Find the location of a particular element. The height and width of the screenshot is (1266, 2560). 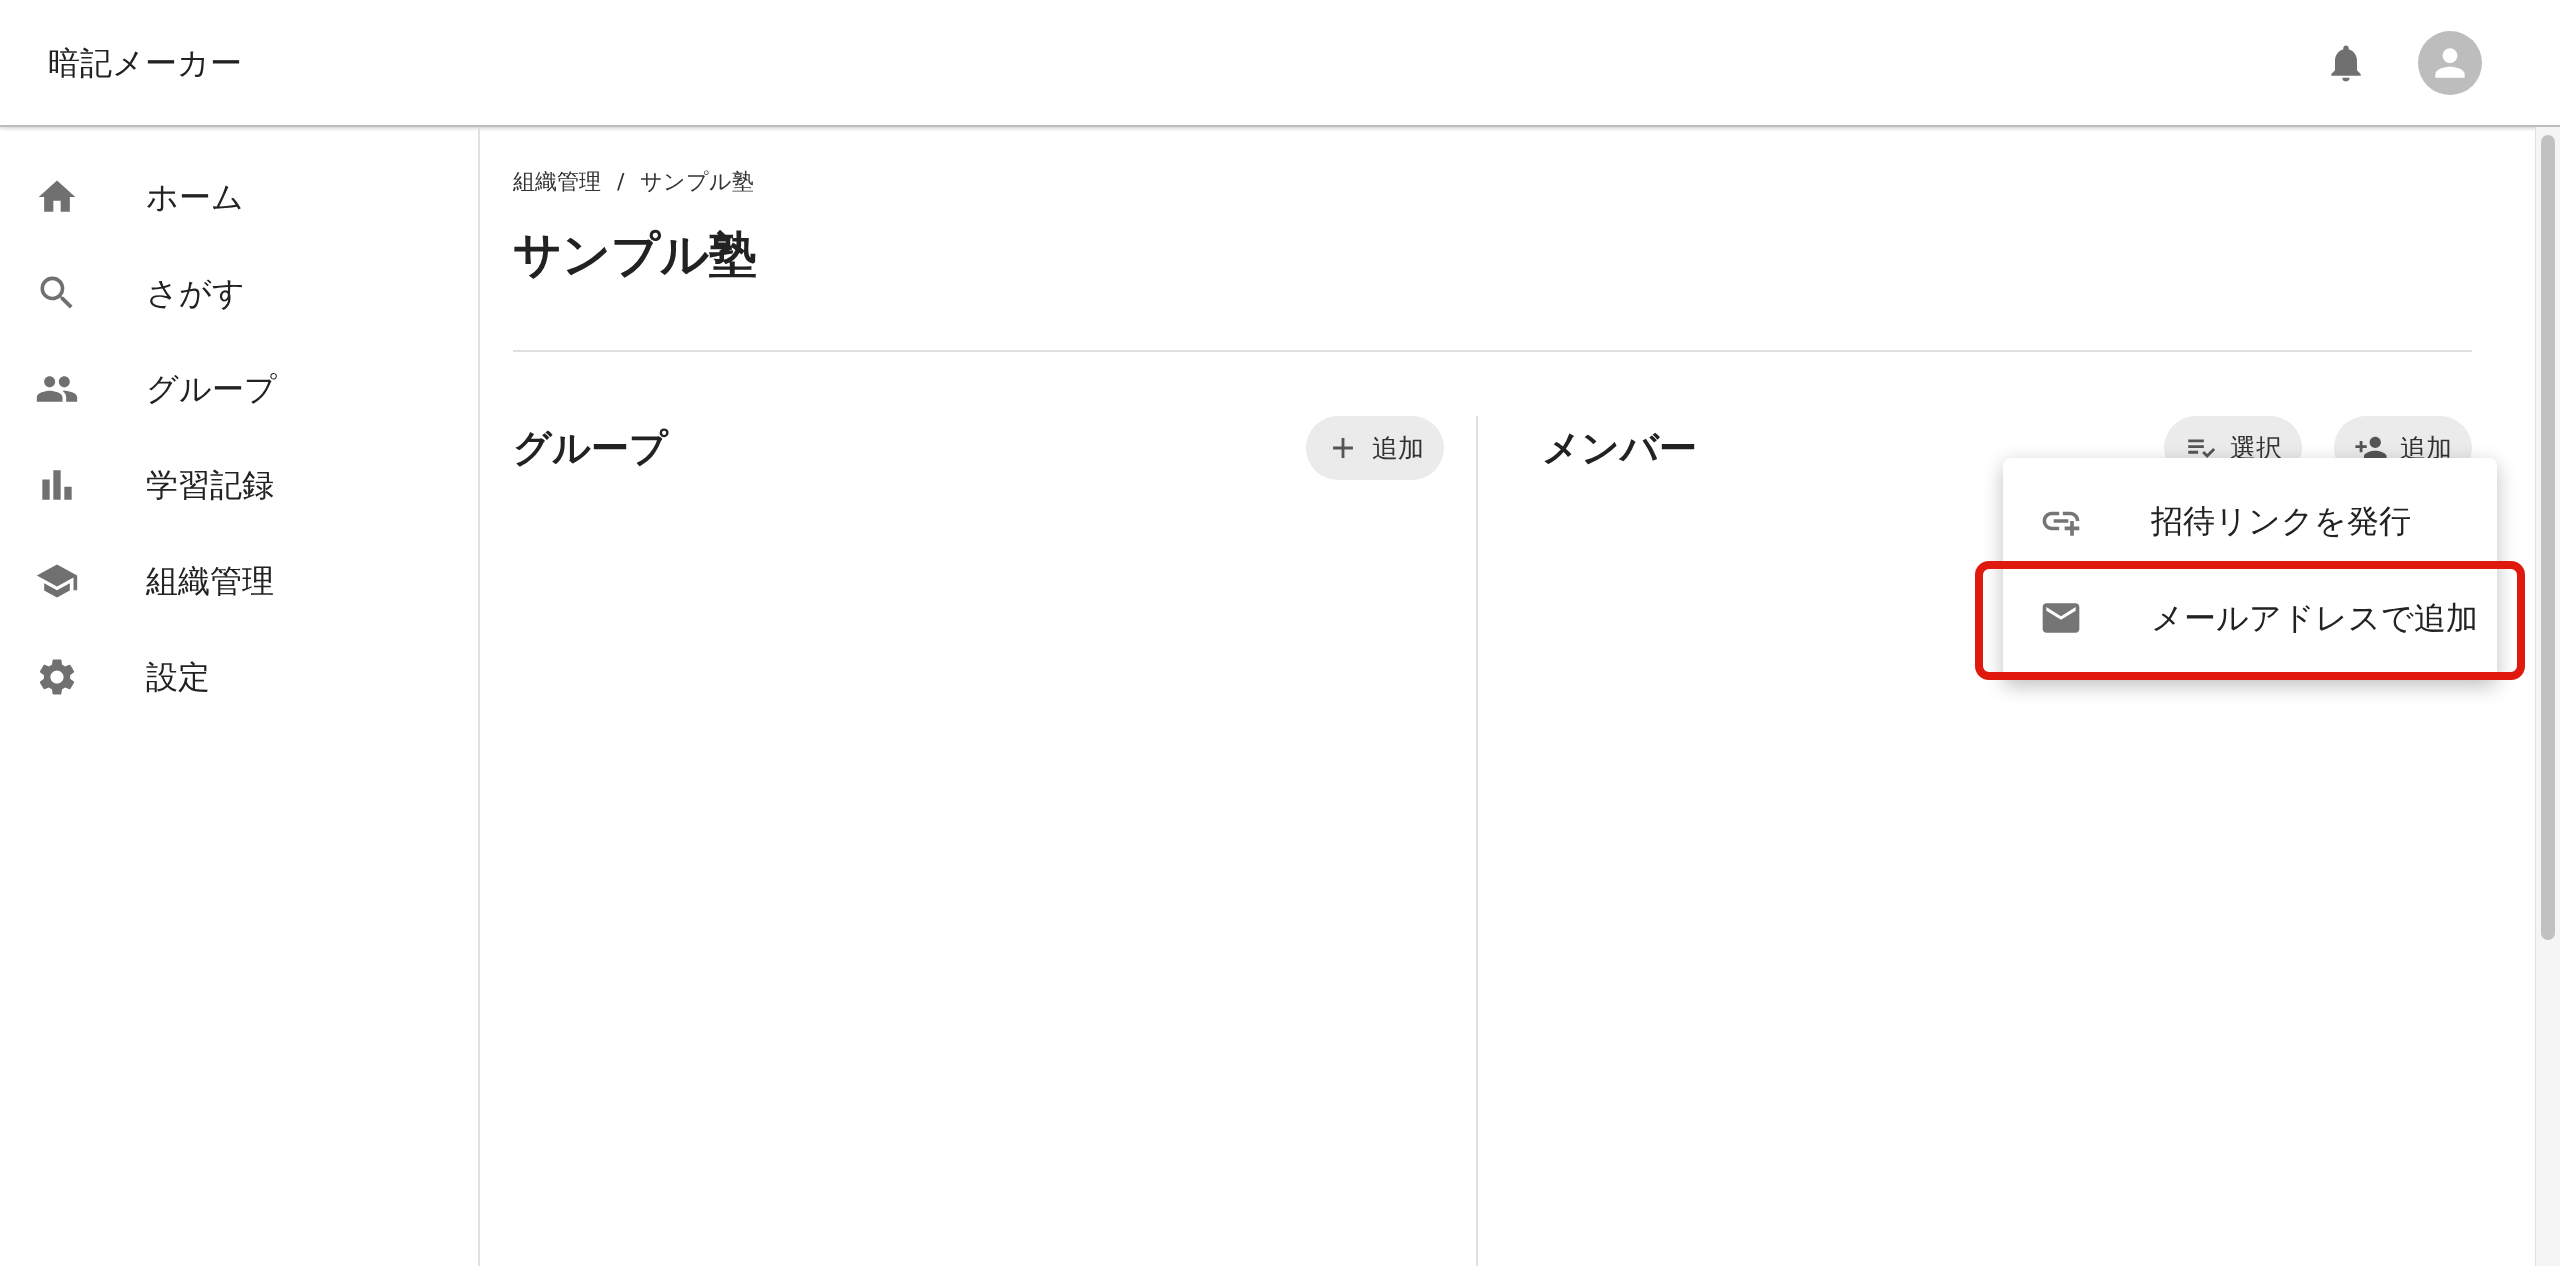

nav-item: 学習記録 is located at coordinates (239, 485).